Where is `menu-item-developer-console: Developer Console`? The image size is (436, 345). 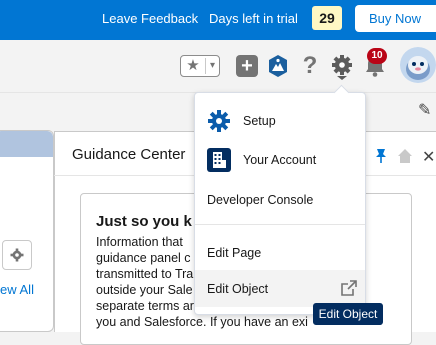
menu-item-developer-console: Developer Console is located at coordinates (280, 200).